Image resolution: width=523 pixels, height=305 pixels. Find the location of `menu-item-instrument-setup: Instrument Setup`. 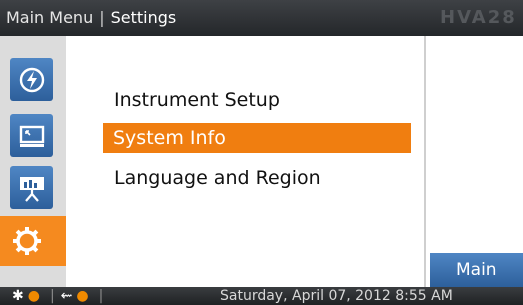

menu-item-instrument-setup: Instrument Setup is located at coordinates (197, 100).